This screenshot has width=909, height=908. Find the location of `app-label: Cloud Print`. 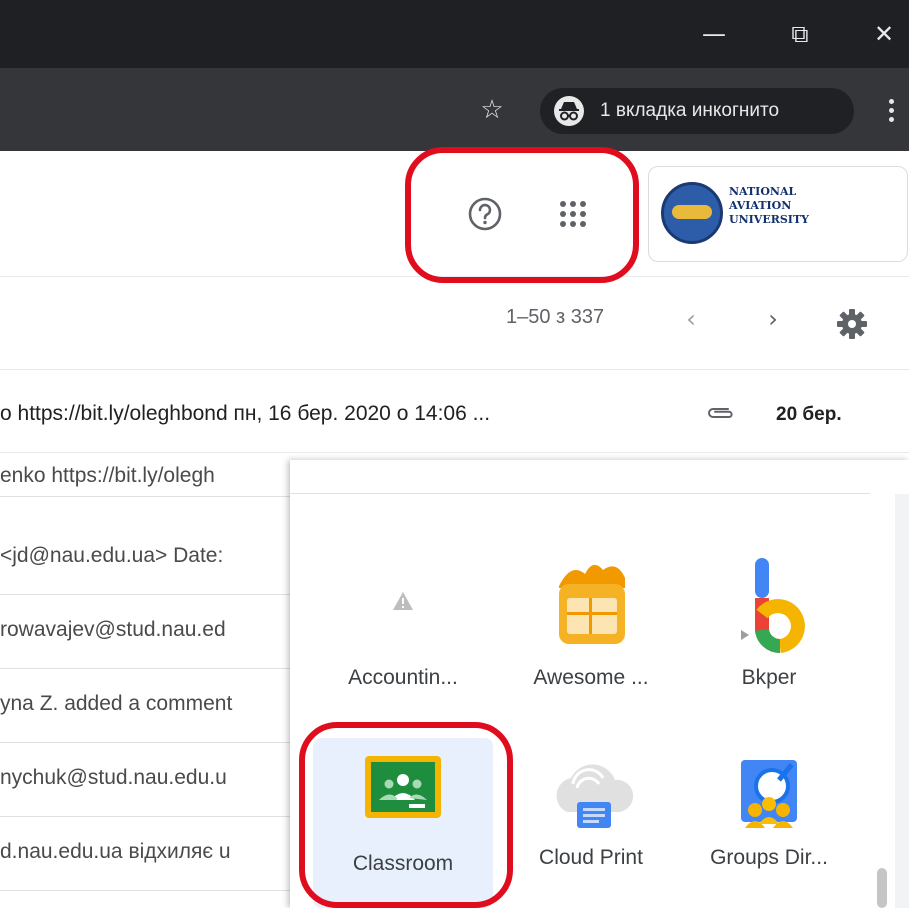

app-label: Cloud Print is located at coordinates (591, 857).